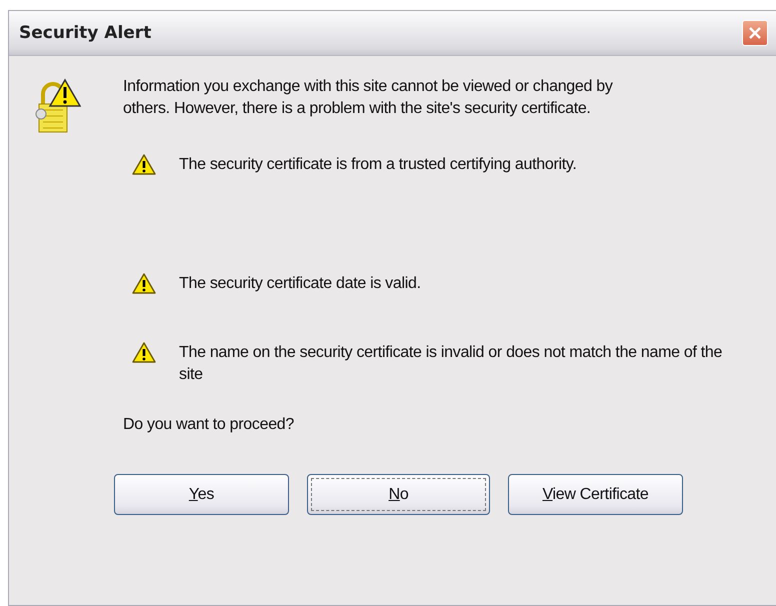 Image resolution: width=776 pixels, height=606 pixels. I want to click on warning-text: The security certificate is from a trusted certifying authority., so click(378, 165).